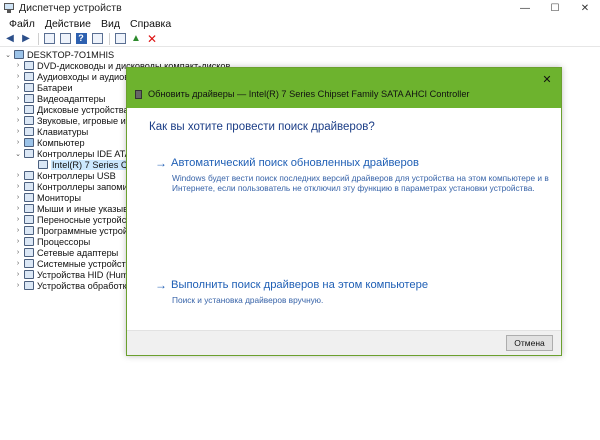  What do you see at coordinates (529, 343) in the screenshot?
I see `cancel-button: Отмена` at bounding box center [529, 343].